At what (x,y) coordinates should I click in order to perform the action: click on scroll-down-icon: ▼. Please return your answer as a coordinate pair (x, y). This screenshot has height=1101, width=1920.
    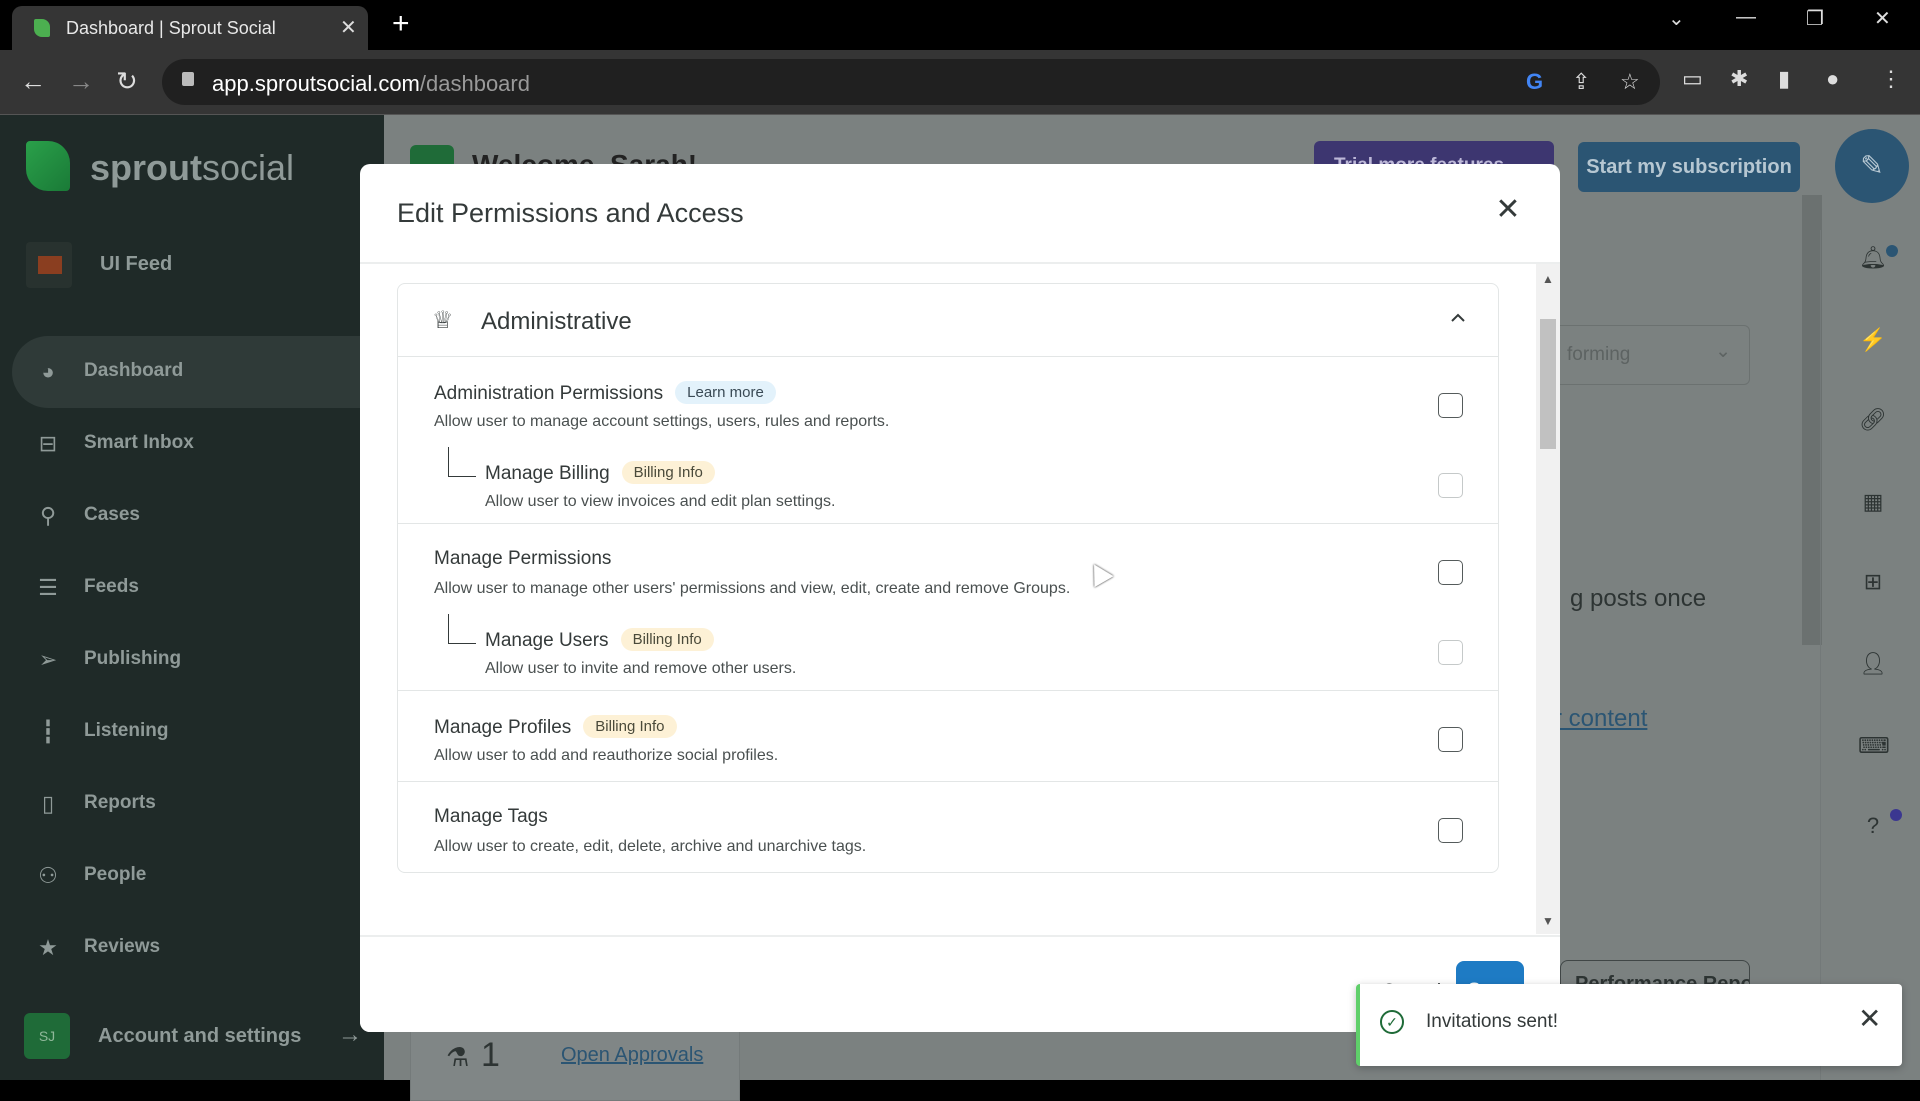
    Looking at the image, I should click on (1548, 921).